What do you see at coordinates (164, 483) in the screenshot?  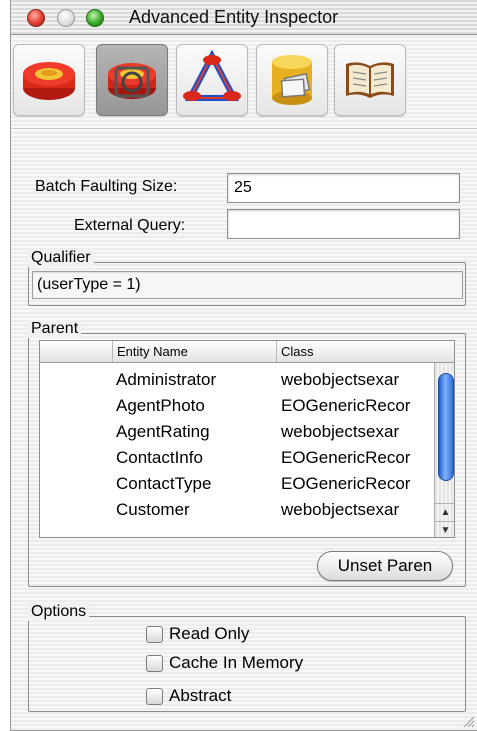 I see `entity-name-cell: ContactType` at bounding box center [164, 483].